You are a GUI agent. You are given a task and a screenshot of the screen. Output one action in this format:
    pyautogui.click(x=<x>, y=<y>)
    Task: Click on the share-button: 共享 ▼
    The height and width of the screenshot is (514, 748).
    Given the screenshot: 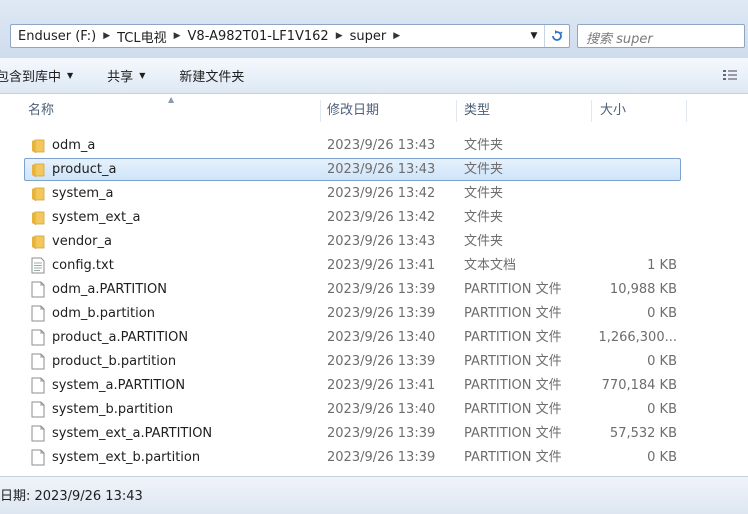 What is the action you would take?
    pyautogui.click(x=126, y=75)
    